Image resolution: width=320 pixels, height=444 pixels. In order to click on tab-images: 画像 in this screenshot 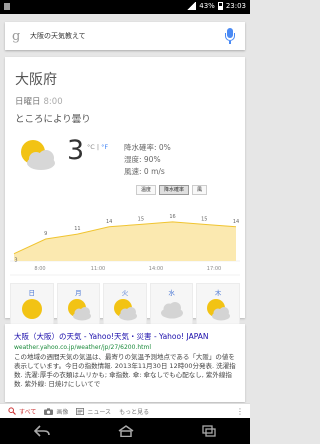, I will do `click(56, 411)`.